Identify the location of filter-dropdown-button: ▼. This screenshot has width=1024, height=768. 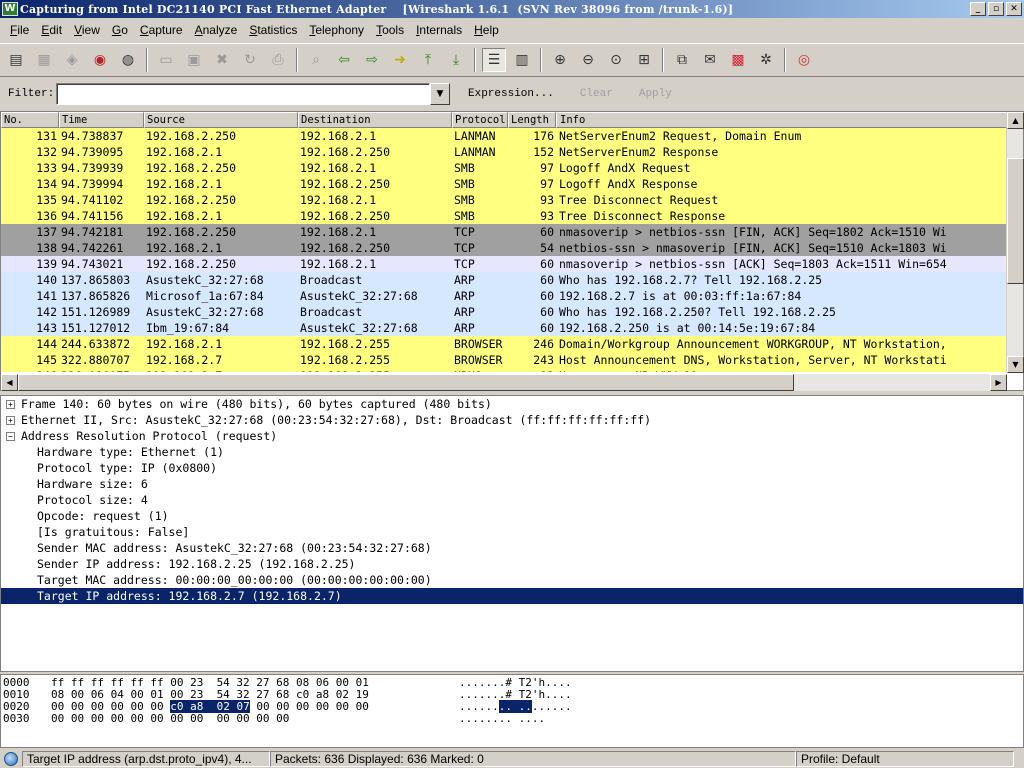
(440, 94).